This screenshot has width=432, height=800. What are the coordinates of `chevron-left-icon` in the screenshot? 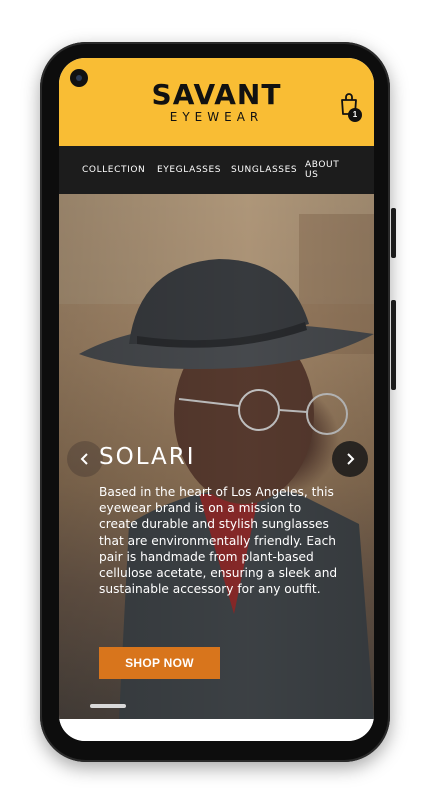 It's located at (84, 459).